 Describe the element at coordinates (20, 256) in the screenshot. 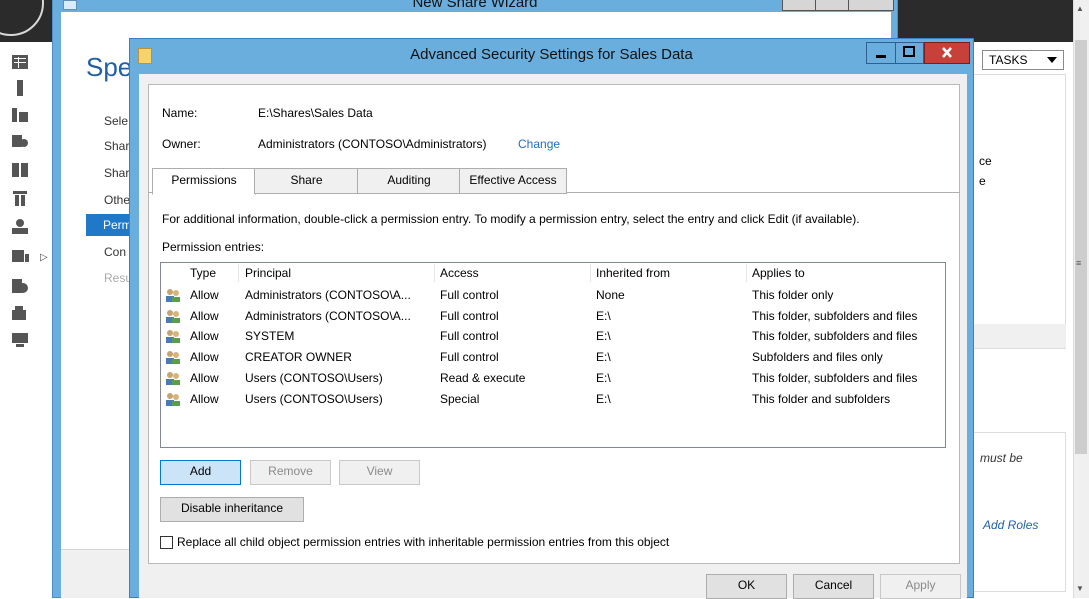

I see `file-storage-services-icon` at that location.